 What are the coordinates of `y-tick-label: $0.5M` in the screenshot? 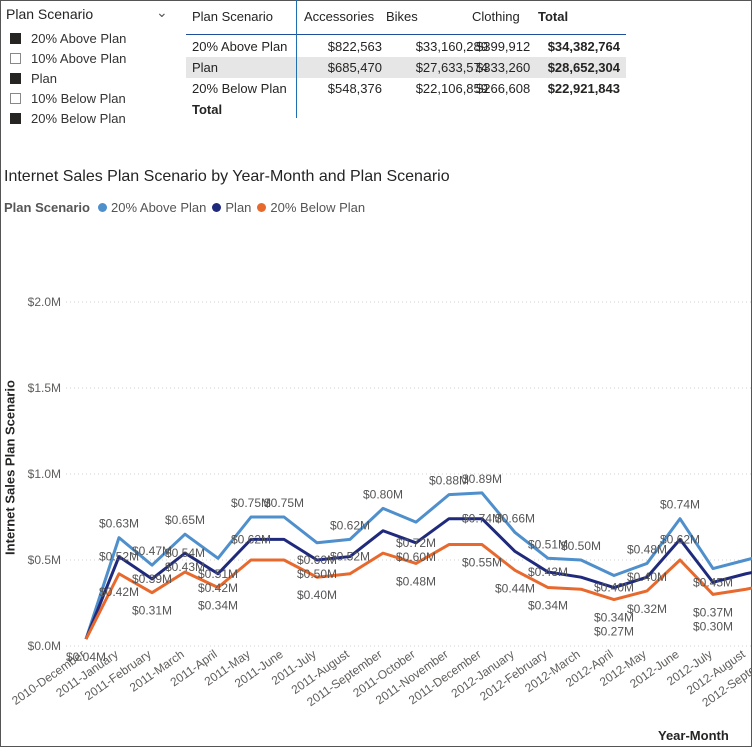 It's located at (44, 560).